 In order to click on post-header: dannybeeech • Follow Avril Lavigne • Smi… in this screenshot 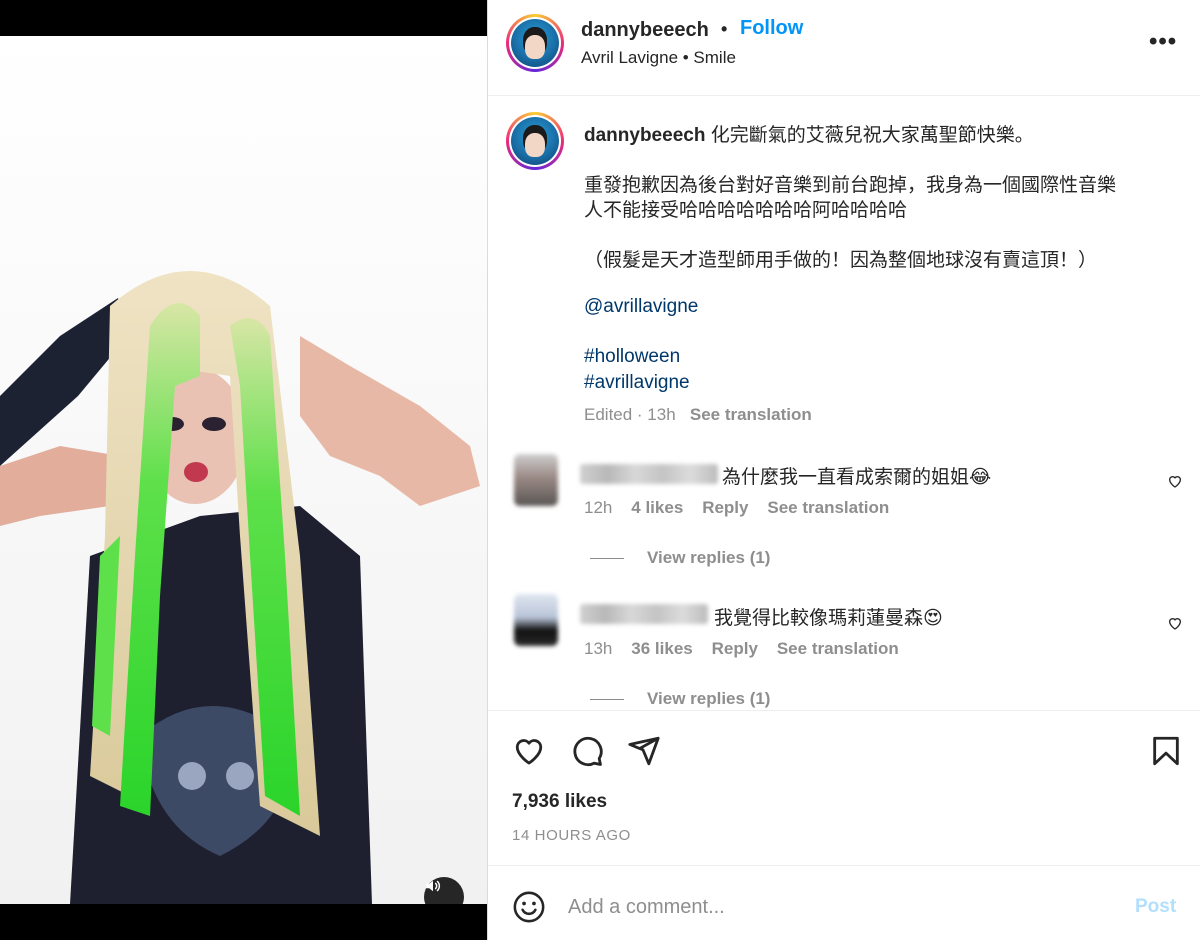, I will do `click(844, 48)`.